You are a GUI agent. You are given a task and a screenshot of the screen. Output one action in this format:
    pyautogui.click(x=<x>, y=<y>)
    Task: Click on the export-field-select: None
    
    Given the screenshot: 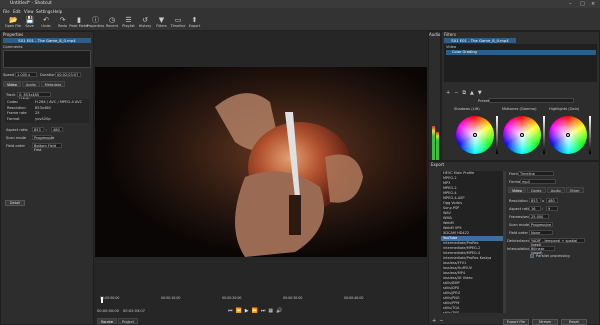 What is the action you would take?
    pyautogui.click(x=541, y=232)
    